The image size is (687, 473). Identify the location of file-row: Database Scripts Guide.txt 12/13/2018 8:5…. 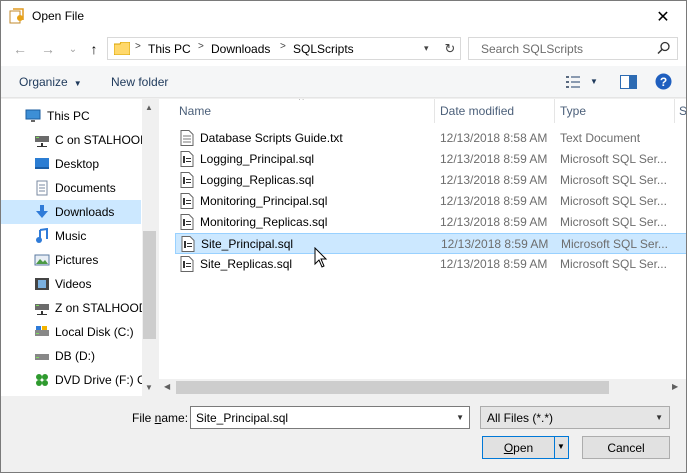
(430, 138).